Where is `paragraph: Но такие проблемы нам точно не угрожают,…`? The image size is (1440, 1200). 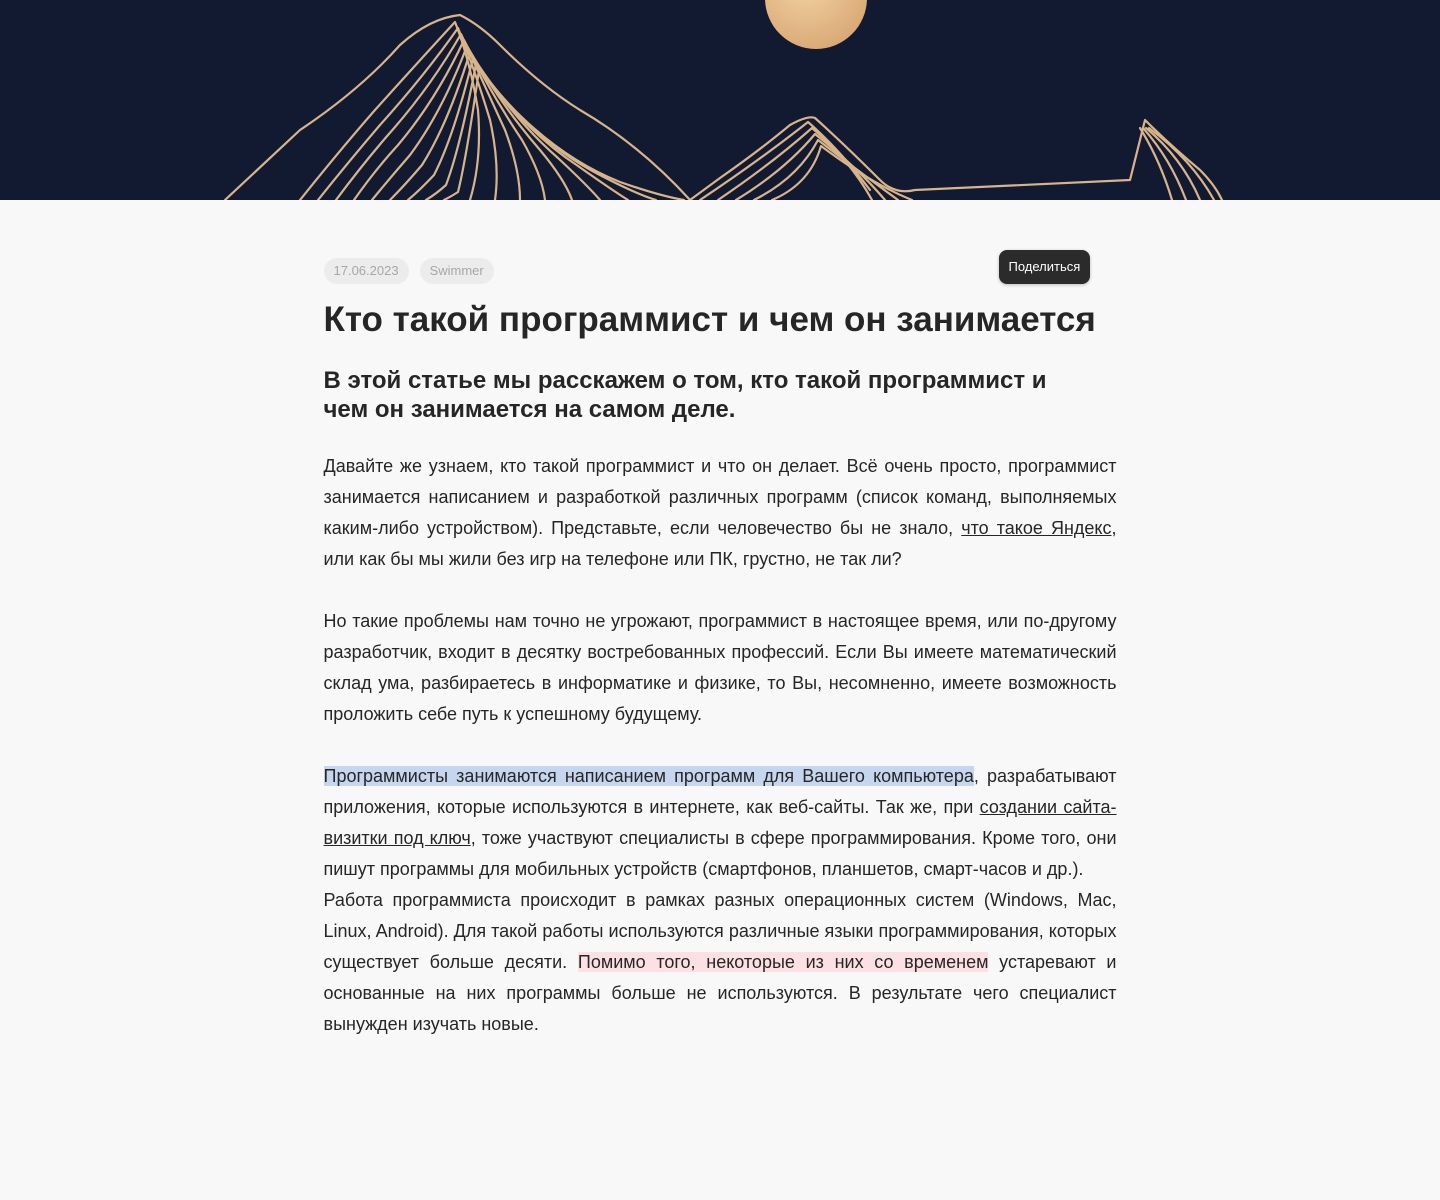
paragraph: Но такие проблемы нам точно не угрожают,… is located at coordinates (720, 667).